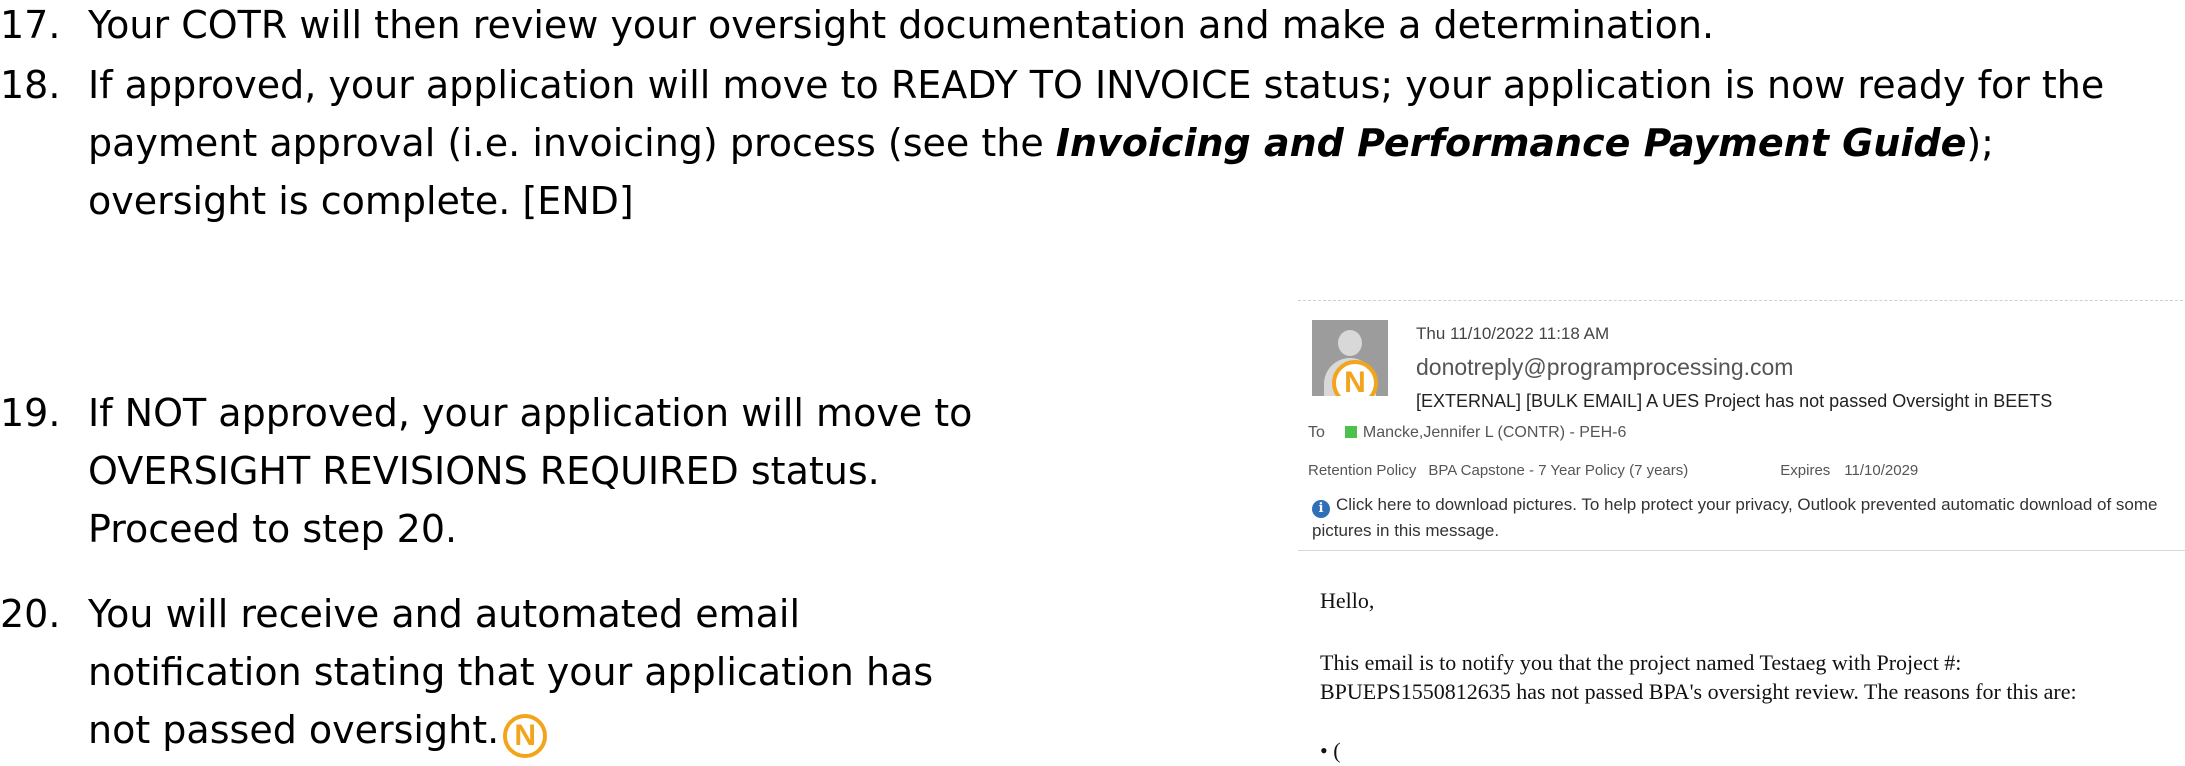 This screenshot has width=2185, height=766. What do you see at coordinates (30, 413) in the screenshot?
I see `step-number: 19.` at bounding box center [30, 413].